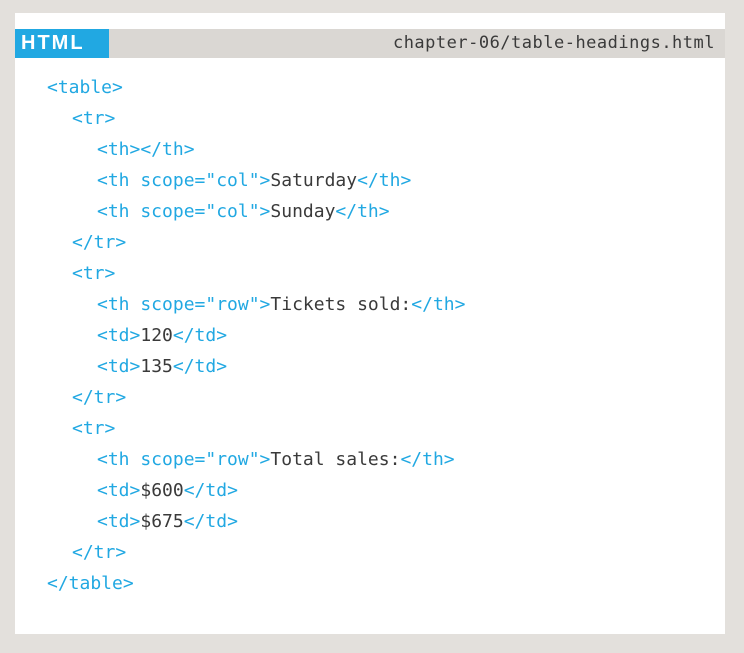  Describe the element at coordinates (256, 87) in the screenshot. I see `code-line: <table>` at that location.